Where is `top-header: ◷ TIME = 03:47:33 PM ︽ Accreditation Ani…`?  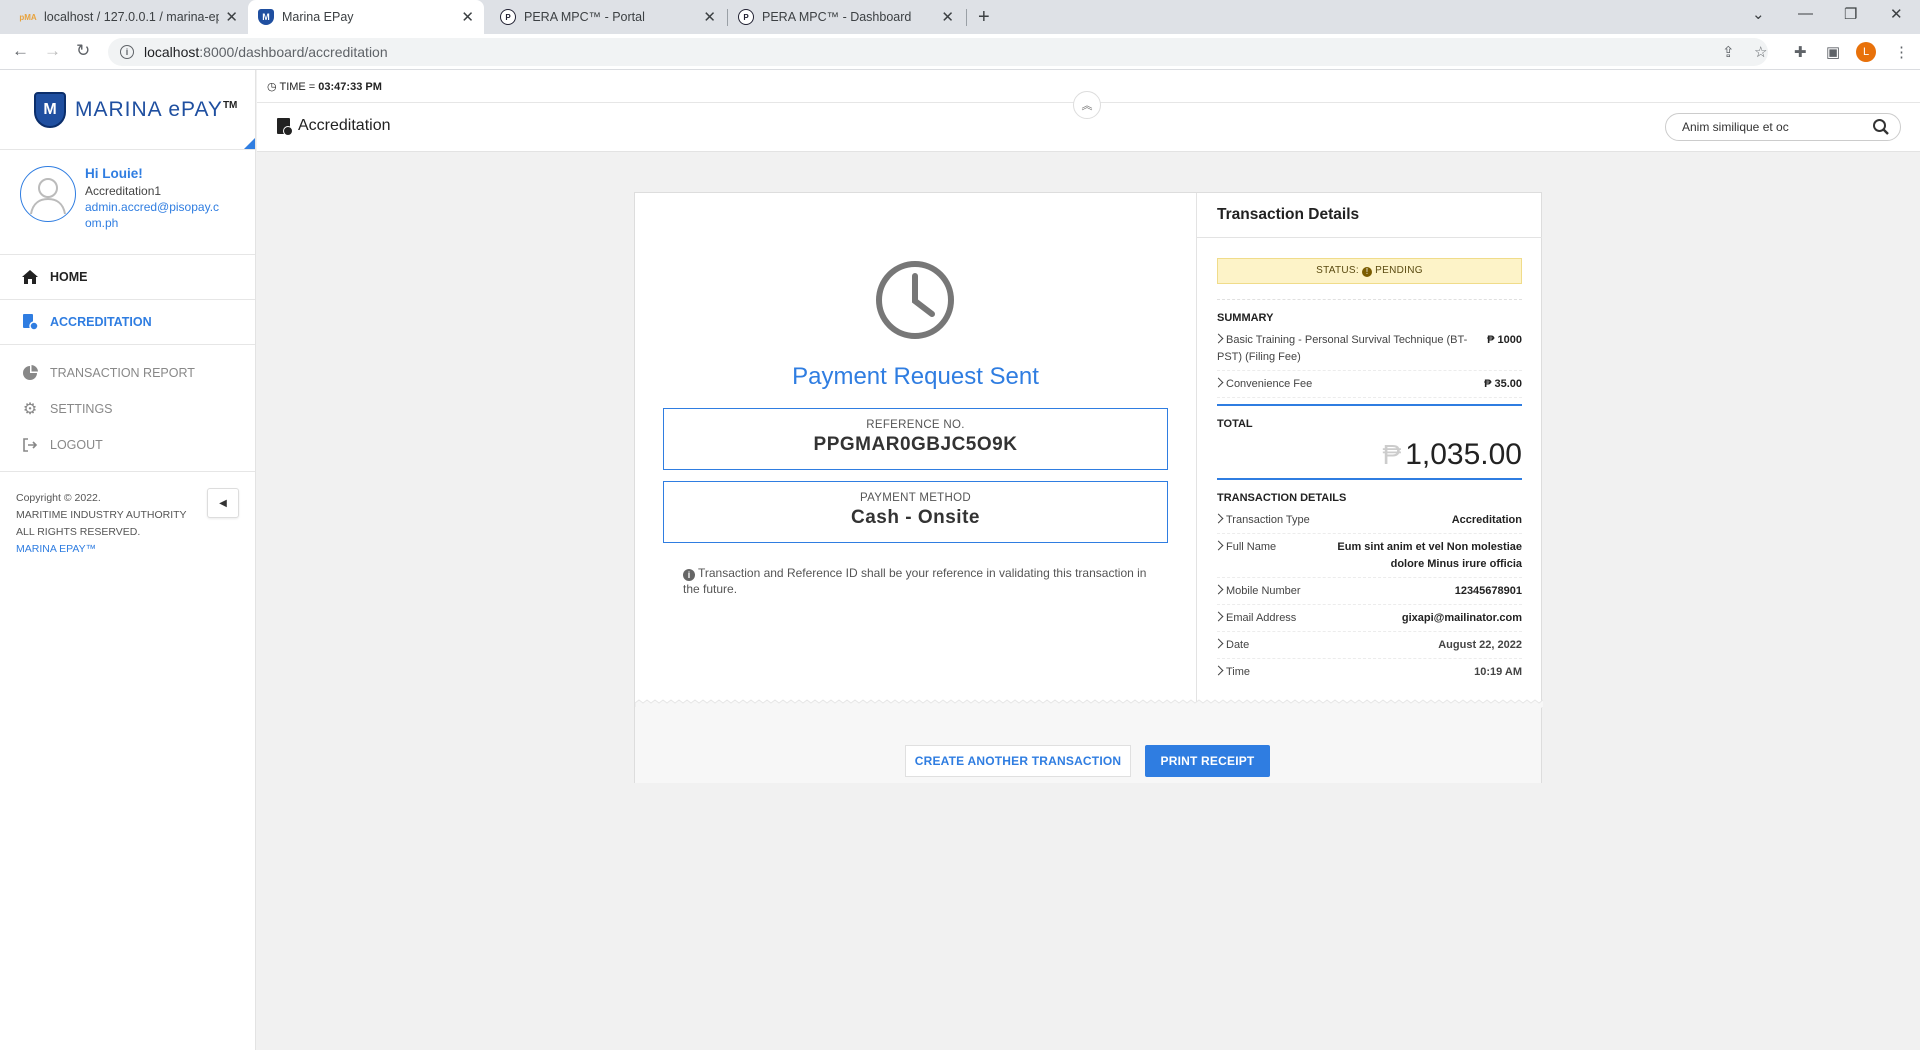
top-header: ◷ TIME = 03:47:33 PM ︽ Accreditation Ani… is located at coordinates (1088, 111).